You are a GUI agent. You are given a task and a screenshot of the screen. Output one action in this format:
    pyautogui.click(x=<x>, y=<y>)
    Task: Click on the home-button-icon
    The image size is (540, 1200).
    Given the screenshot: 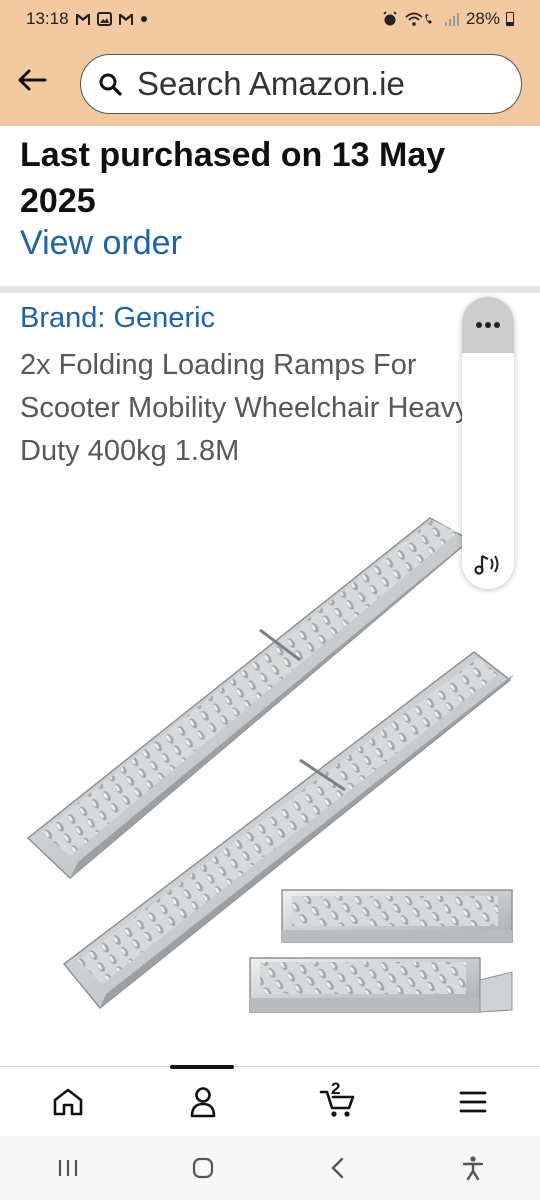 What is the action you would take?
    pyautogui.click(x=202, y=1168)
    